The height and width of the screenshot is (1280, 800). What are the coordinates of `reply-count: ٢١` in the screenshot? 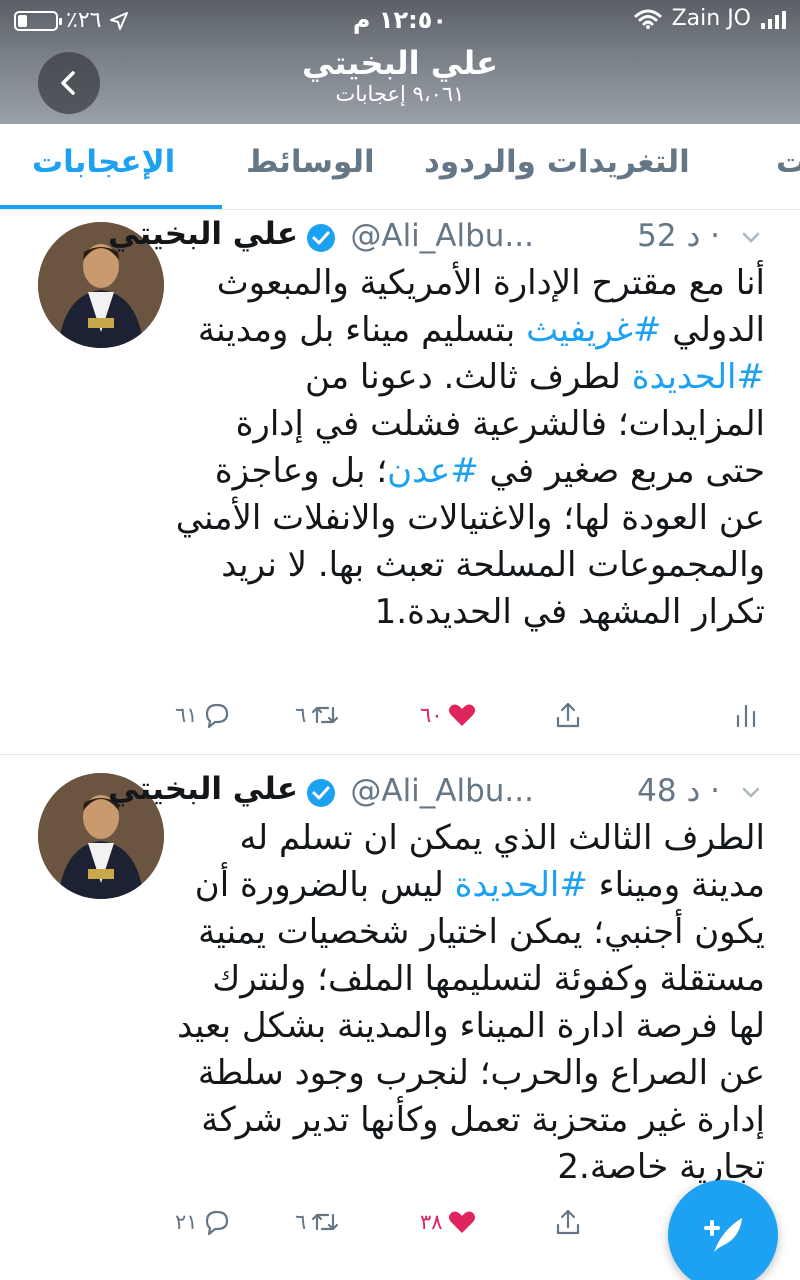 It's located at (186, 1222).